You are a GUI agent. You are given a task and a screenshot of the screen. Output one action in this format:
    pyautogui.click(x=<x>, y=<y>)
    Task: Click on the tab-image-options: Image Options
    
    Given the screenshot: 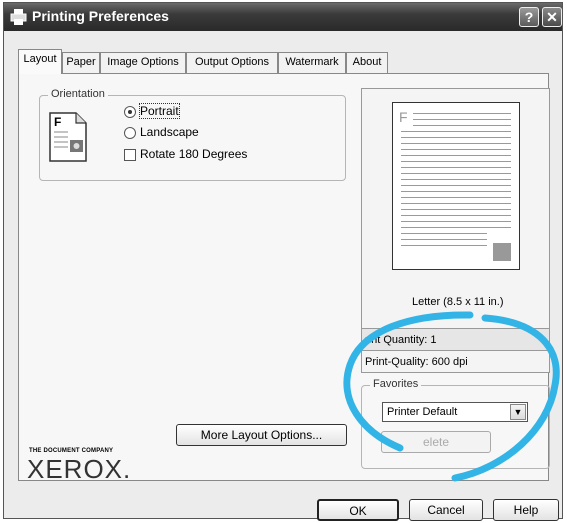 What is the action you would take?
    pyautogui.click(x=143, y=62)
    